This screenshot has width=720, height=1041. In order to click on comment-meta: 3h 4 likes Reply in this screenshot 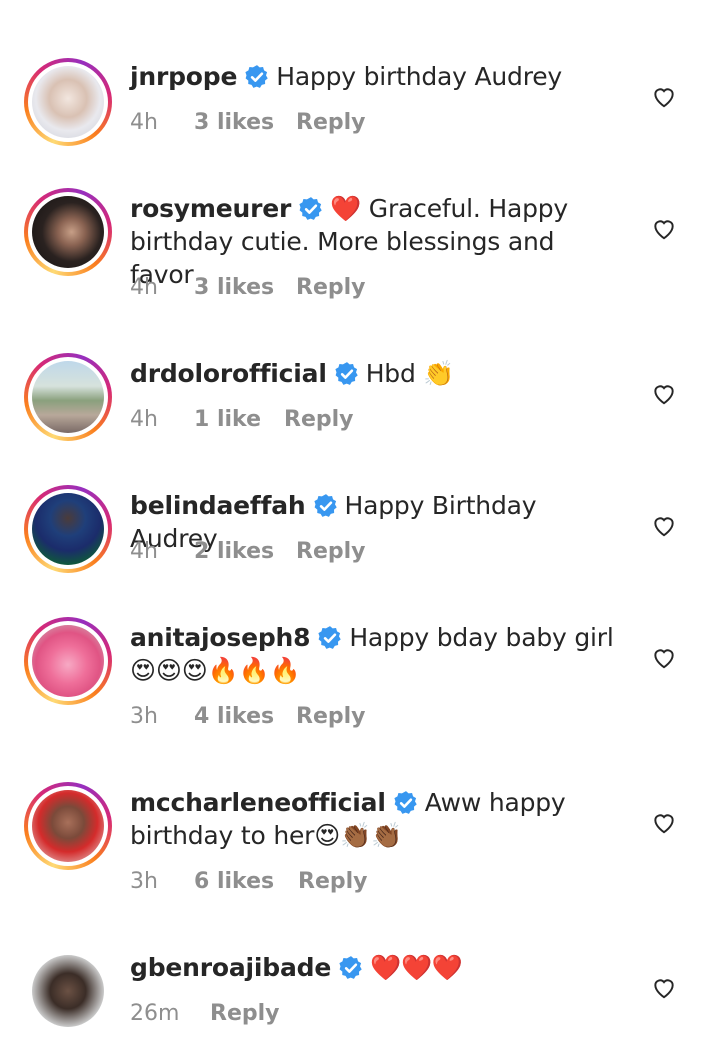, I will do `click(248, 716)`.